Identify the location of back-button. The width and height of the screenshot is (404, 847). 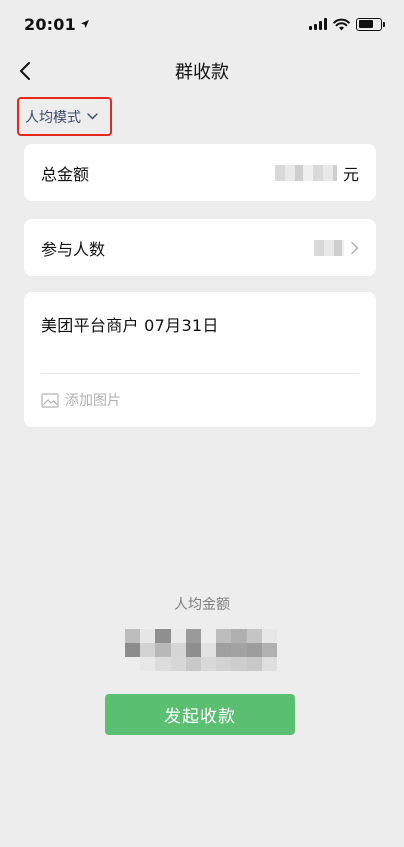
(25, 71).